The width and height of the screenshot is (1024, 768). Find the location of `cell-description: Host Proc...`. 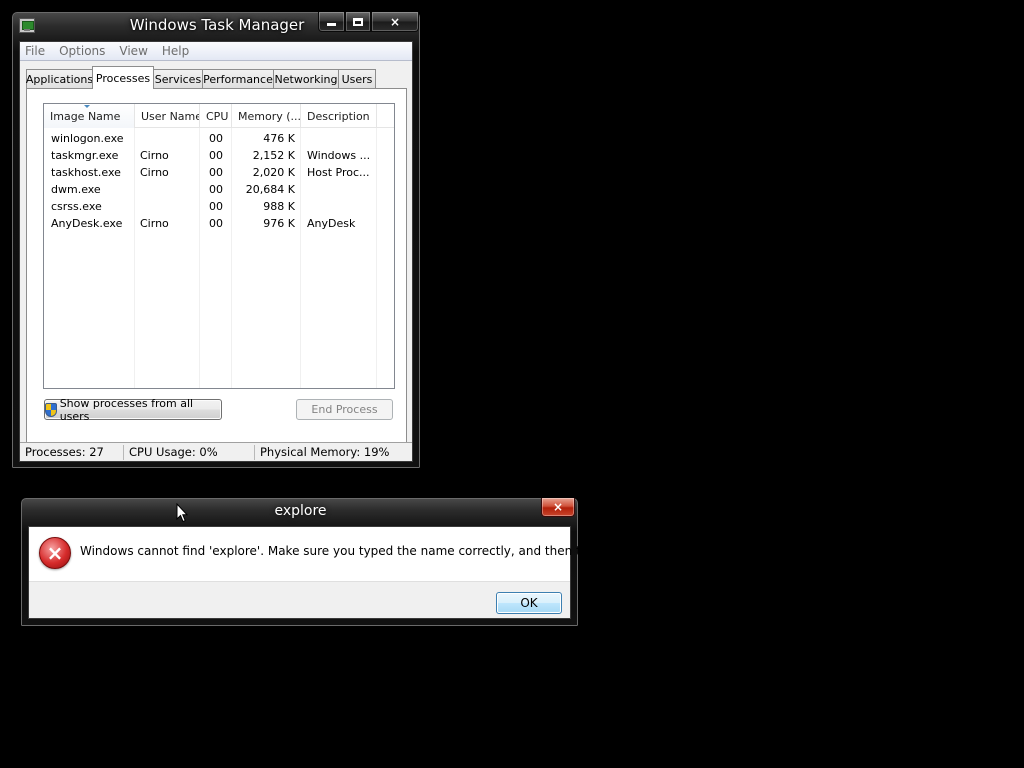

cell-description: Host Proc... is located at coordinates (338, 172).